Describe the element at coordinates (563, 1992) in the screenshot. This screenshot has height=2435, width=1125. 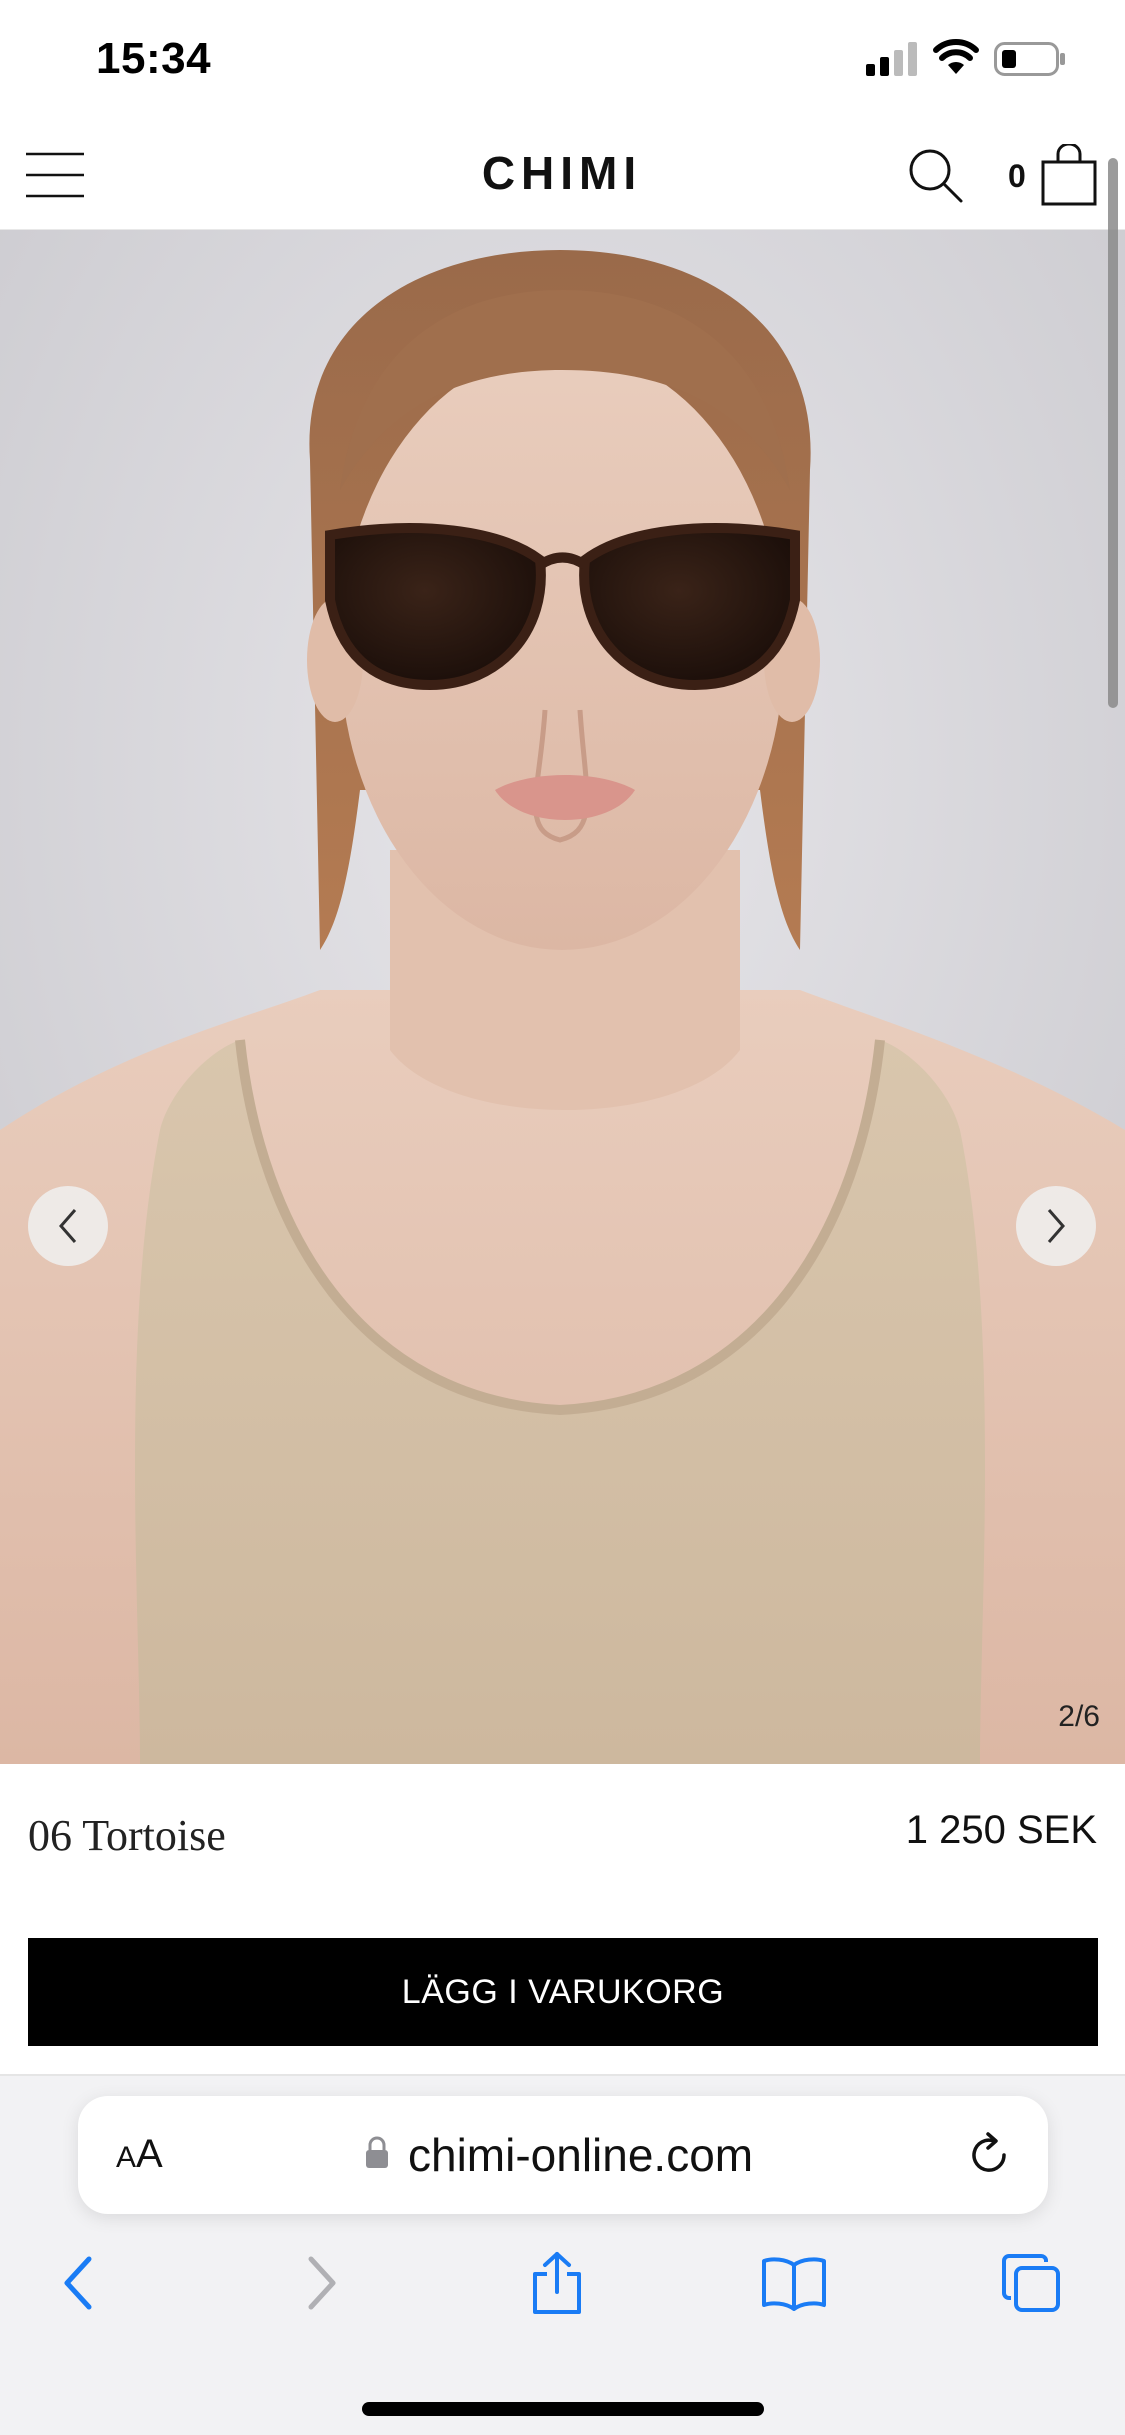
I see `add-to-cart-button: LÄGG I VARUKORG` at that location.